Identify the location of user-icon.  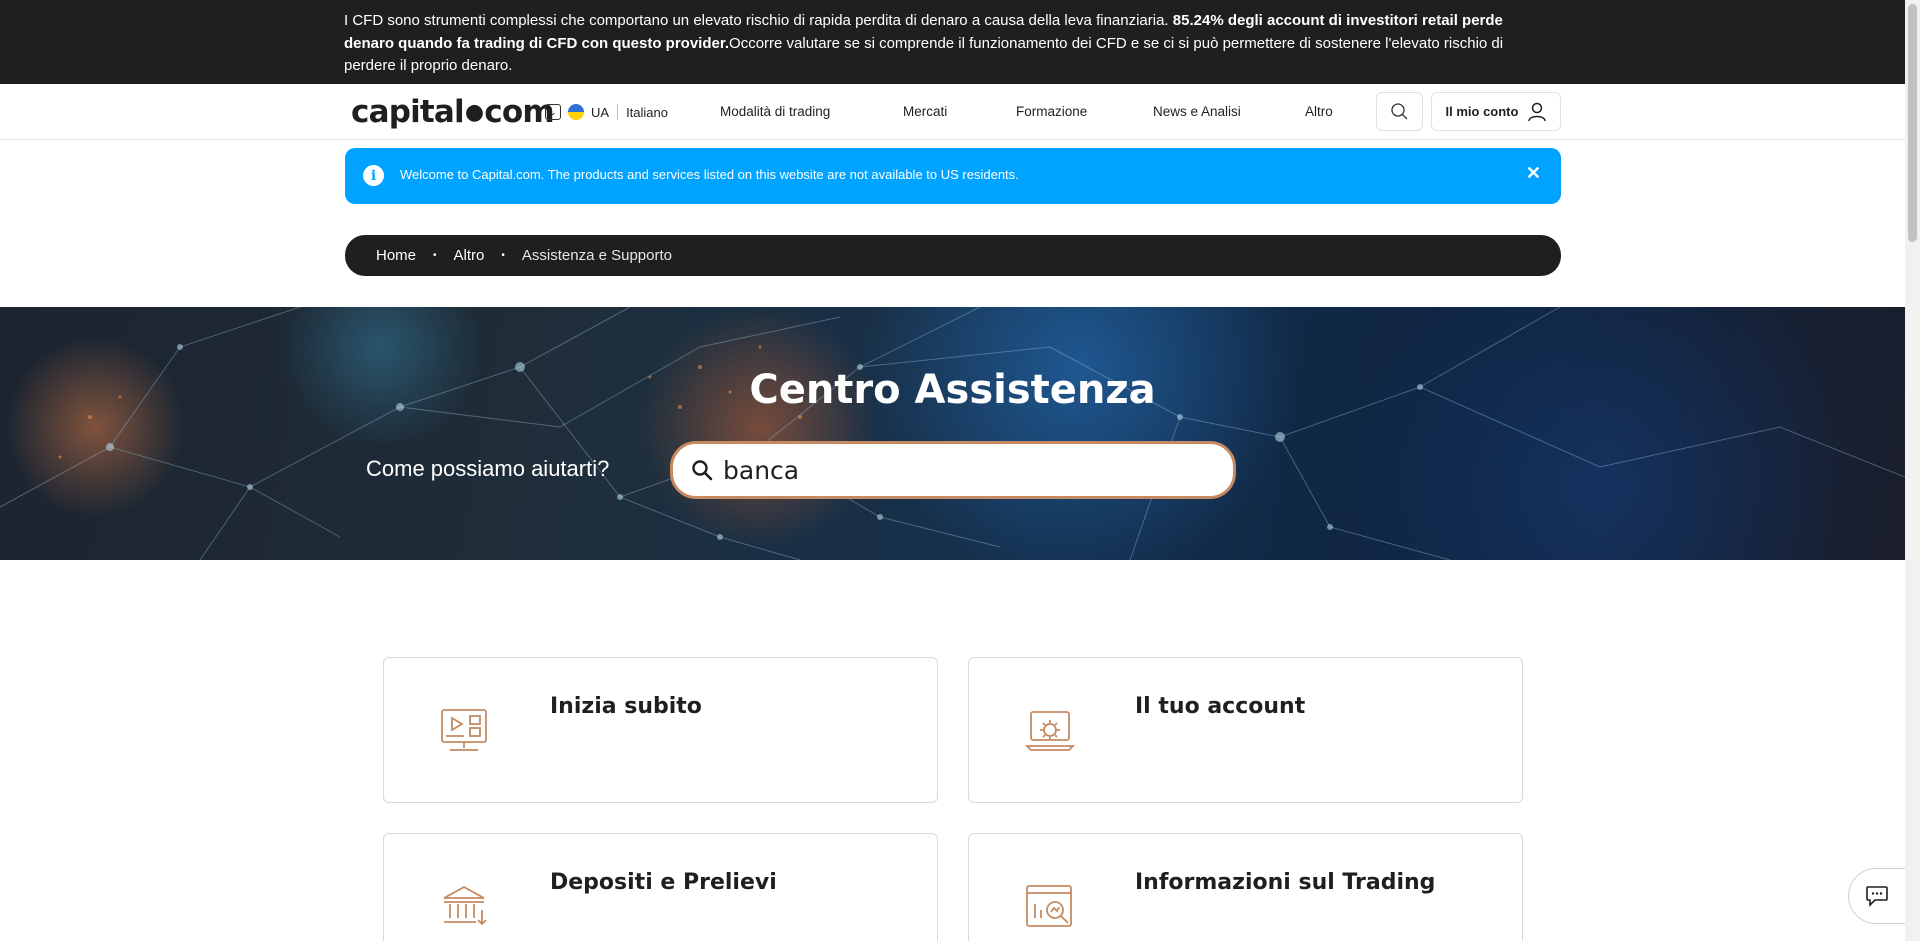
(1537, 111).